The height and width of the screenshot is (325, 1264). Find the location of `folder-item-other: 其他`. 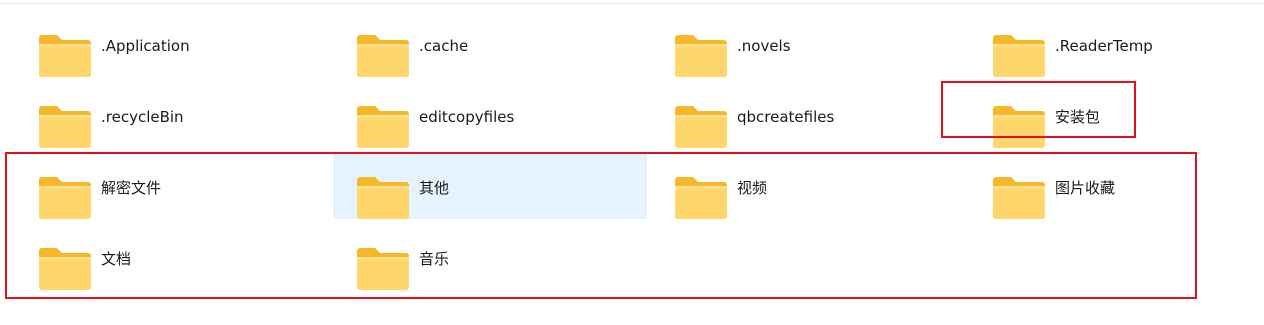

folder-item-other: 其他 is located at coordinates (490, 185).